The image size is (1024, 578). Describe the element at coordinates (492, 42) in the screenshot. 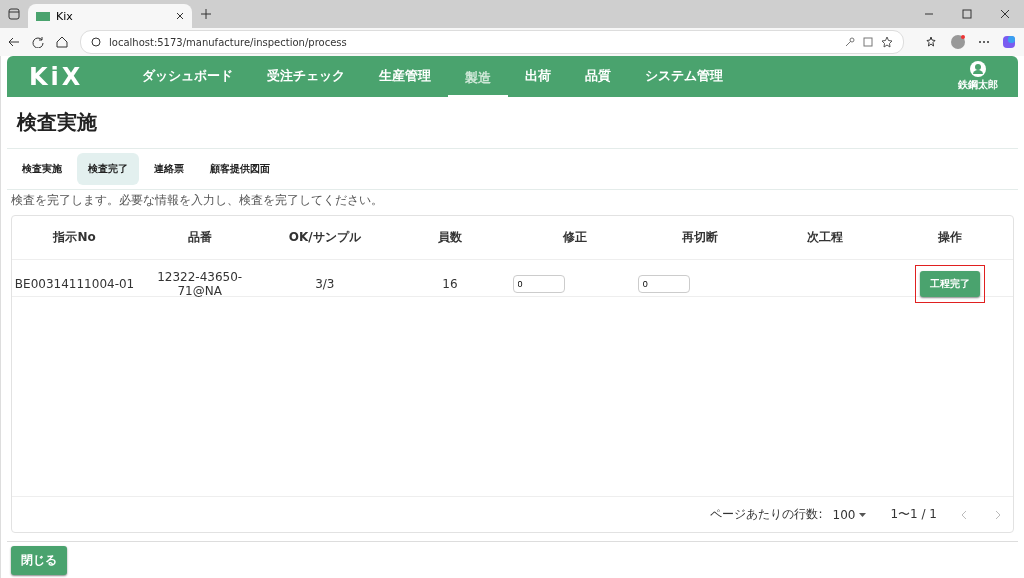

I see `address-bar: localhost:5173/manufacture/inspection/process` at that location.